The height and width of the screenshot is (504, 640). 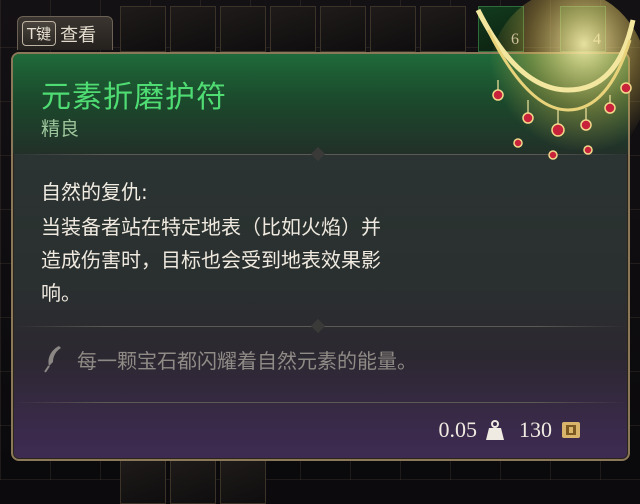 I want to click on gold-coin-icon, so click(x=571, y=430).